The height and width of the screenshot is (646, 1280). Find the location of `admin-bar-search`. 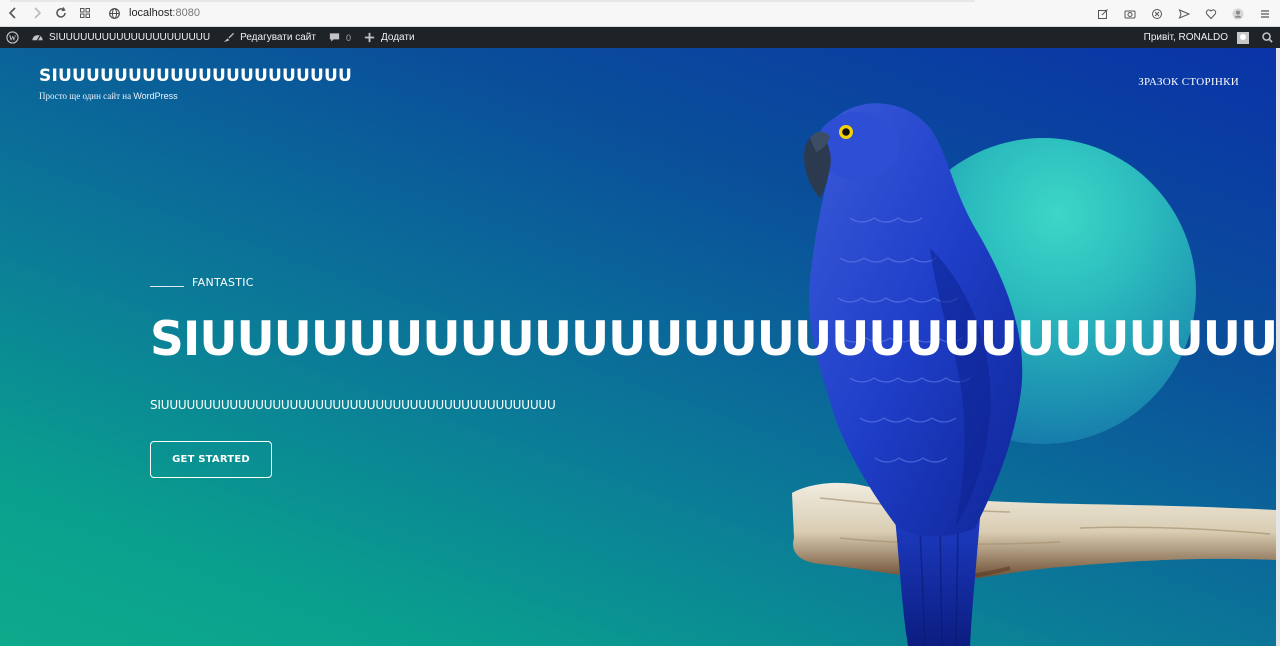

admin-bar-search is located at coordinates (1267, 37).